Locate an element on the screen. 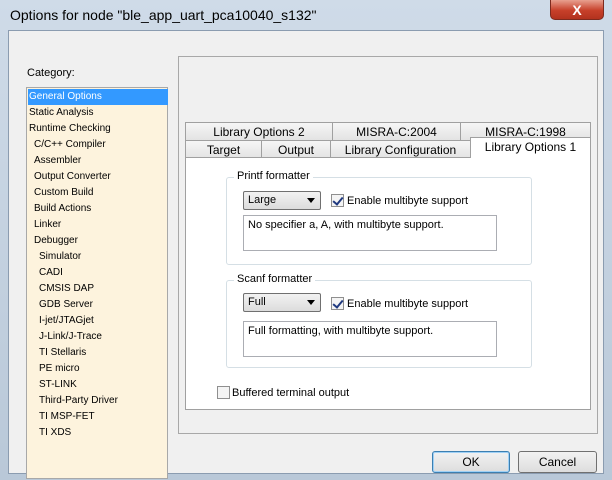 The width and height of the screenshot is (612, 480). category-item-ti-stellaris: TI Stellaris is located at coordinates (103, 353).